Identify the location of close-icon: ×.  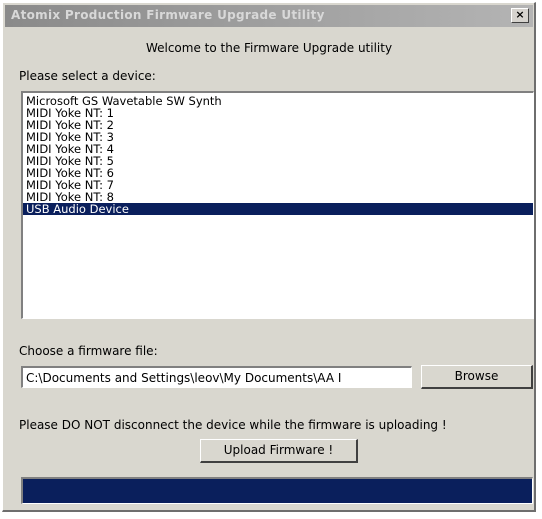
(520, 14).